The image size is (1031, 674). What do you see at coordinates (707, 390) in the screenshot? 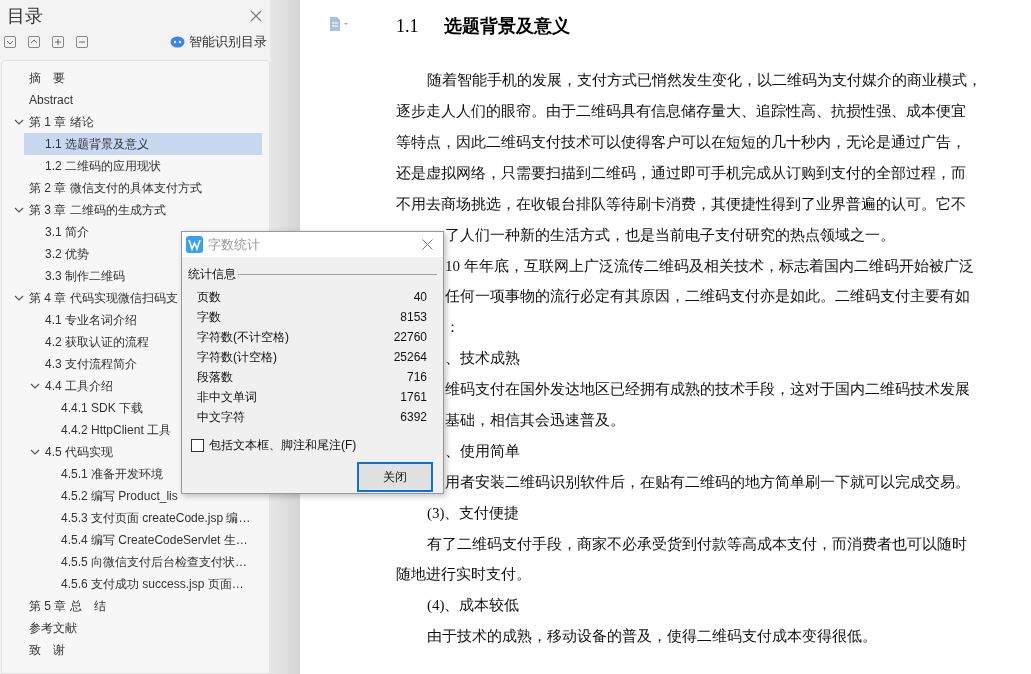
I see `body-text-line: 维码支付在国外发达地区已经拥有成熟的技术手段，这对于国内二维码技术发展` at bounding box center [707, 390].